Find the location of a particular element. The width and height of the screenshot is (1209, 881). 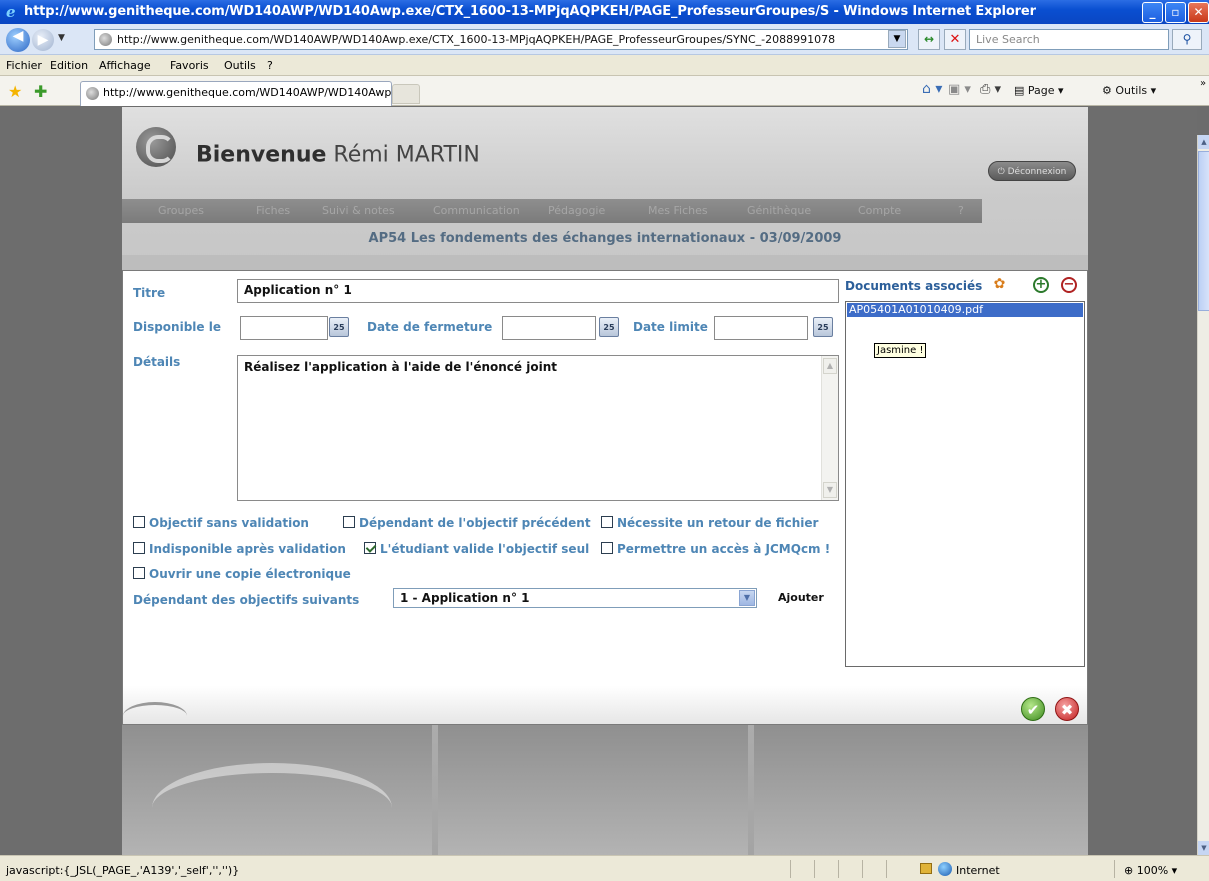

tools-menu-label: Outils is located at coordinates (1131, 90).